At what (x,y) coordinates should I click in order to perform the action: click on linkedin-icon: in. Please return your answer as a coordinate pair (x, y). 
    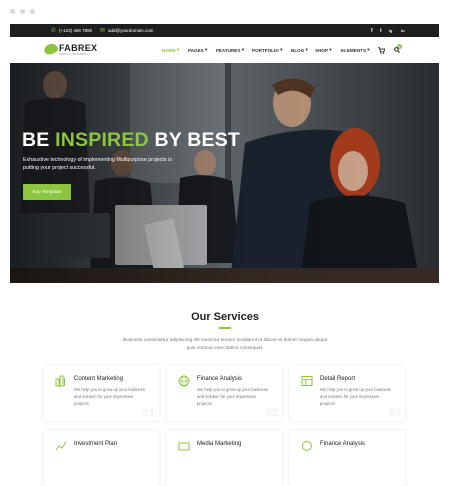
    Looking at the image, I should click on (403, 30).